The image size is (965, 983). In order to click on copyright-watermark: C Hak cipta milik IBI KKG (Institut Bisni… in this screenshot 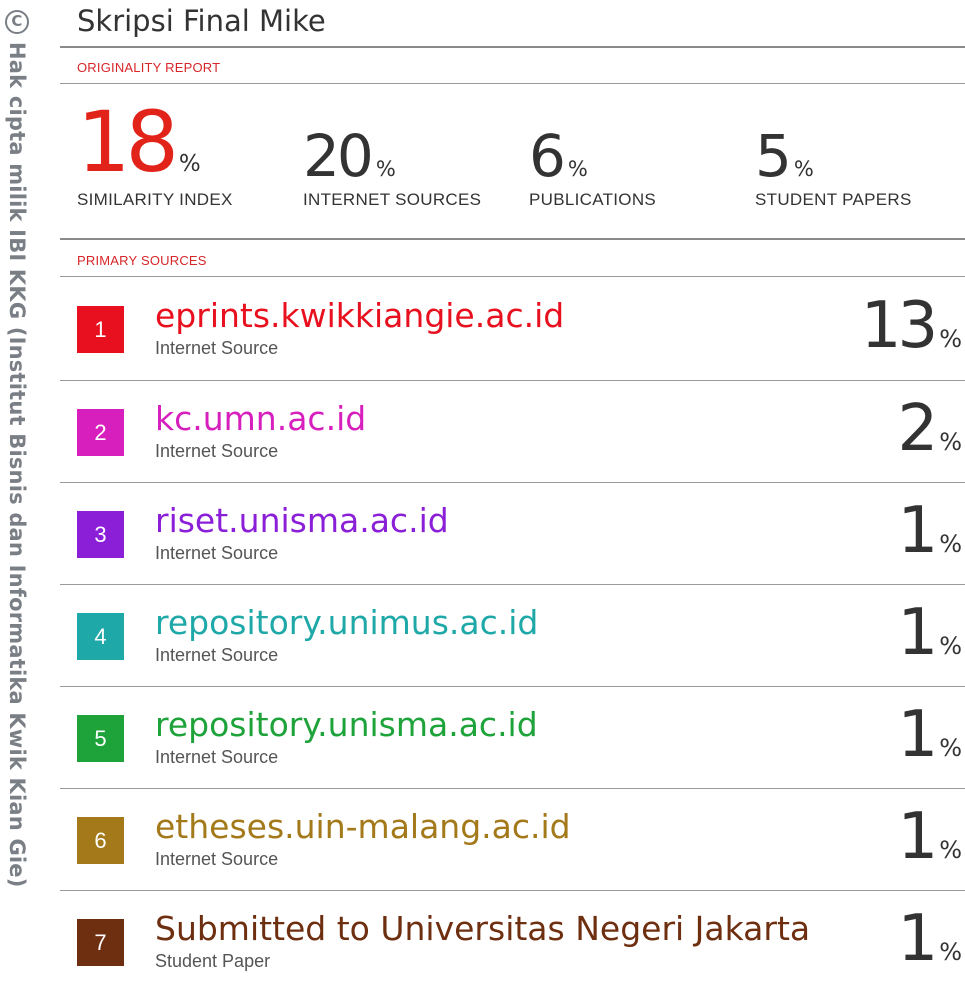, I will do `click(19, 491)`.